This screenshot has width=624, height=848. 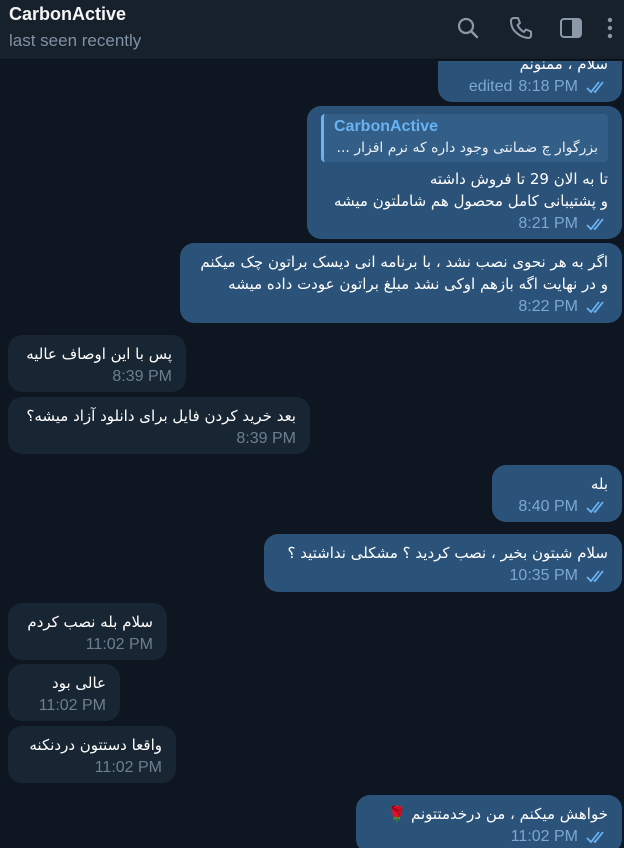 What do you see at coordinates (75, 40) in the screenshot?
I see `chat-status: last seen recently` at bounding box center [75, 40].